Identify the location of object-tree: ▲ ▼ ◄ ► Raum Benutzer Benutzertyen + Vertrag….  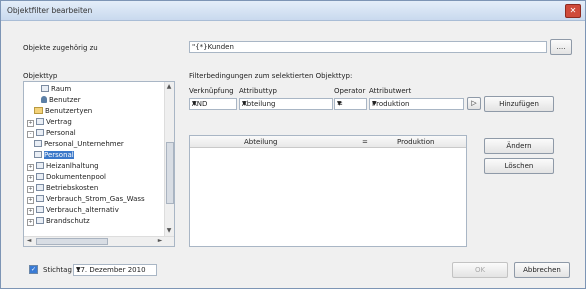
(99, 164).